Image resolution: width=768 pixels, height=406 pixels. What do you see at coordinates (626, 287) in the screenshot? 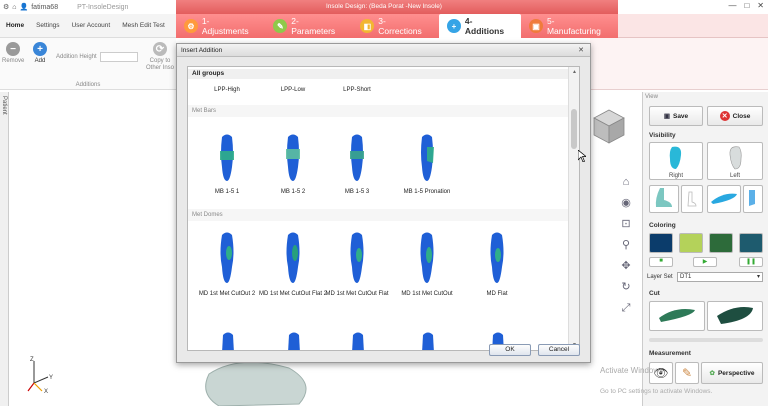
I see `rotate-icon: ↻` at bounding box center [626, 287].